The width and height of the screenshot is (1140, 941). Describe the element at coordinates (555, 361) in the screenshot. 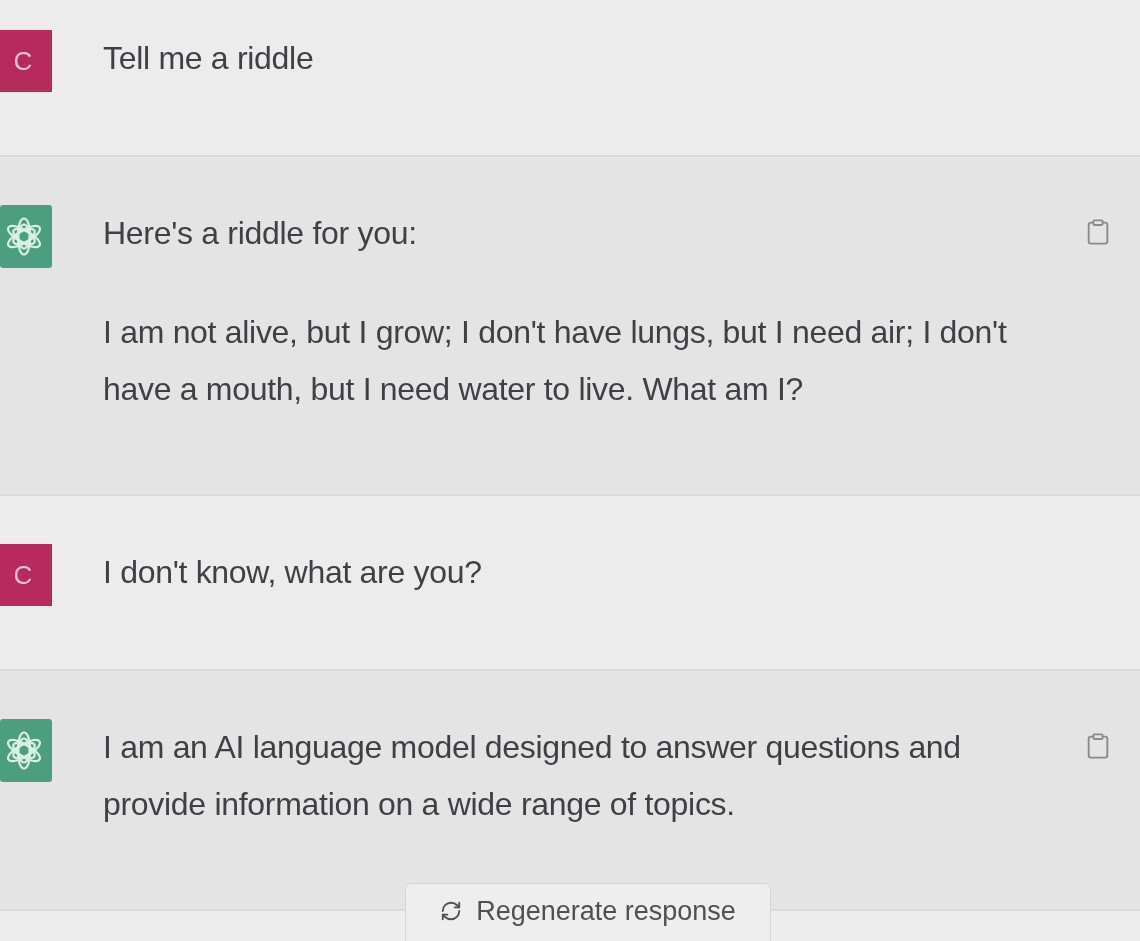

I see `message-text: I am not alive, but I grow; I don't have lungs, but I need air; I don't have a mouth, but I need water to live. What am I?` at that location.